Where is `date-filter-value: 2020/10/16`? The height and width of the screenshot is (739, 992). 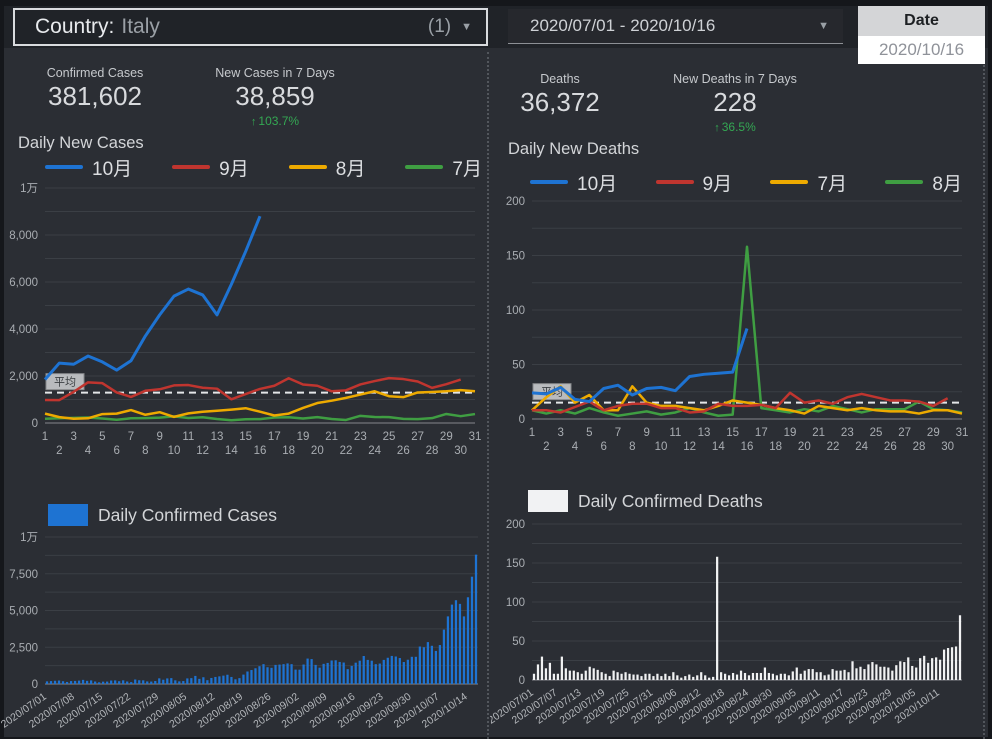
date-filter-value: 2020/10/16 is located at coordinates (921, 50).